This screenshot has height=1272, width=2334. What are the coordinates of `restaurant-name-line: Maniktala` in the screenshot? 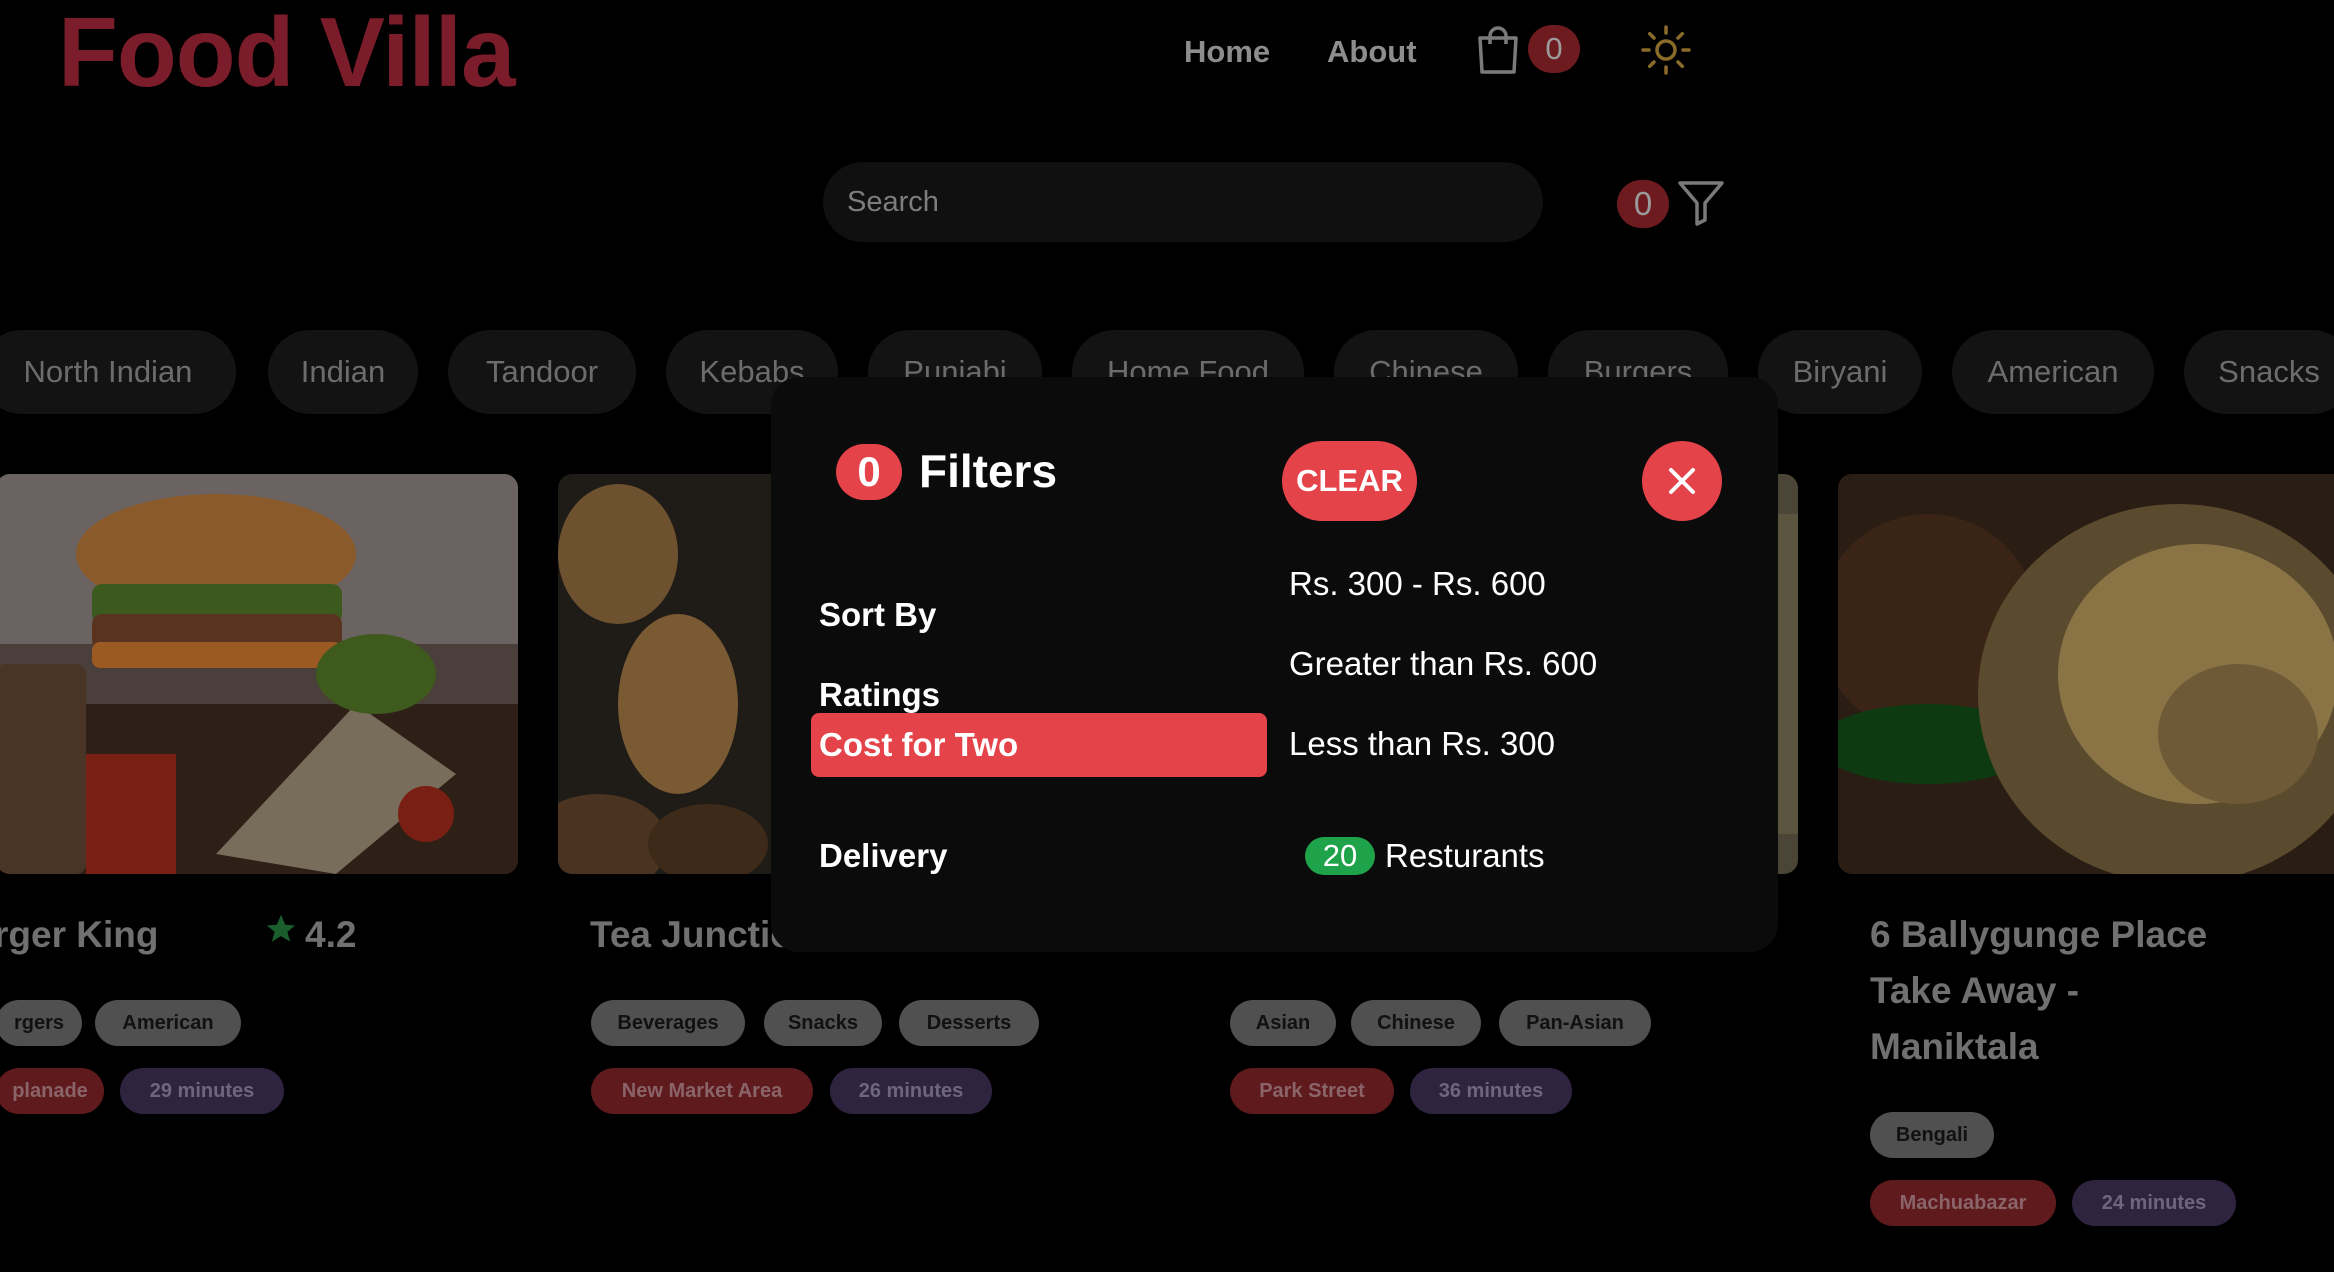 It's located at (1954, 1047).